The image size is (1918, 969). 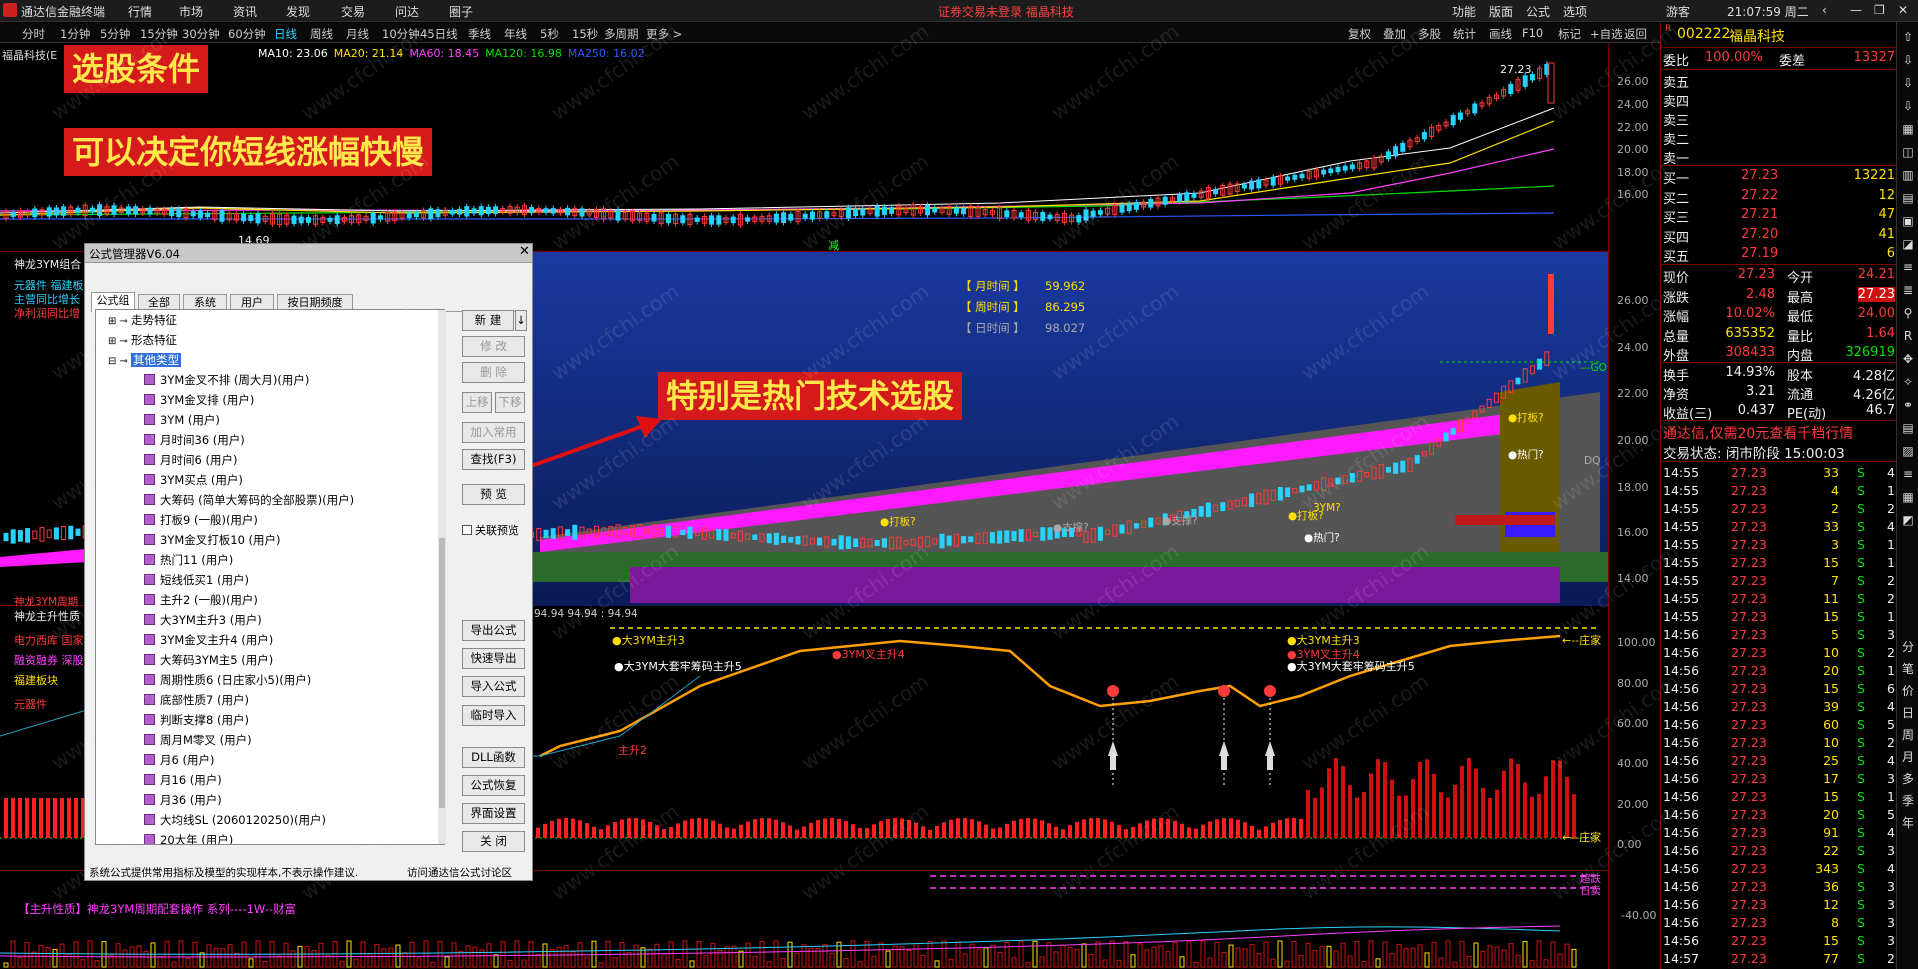 What do you see at coordinates (201, 600) in the screenshot?
I see `formula-item: 主升2 (一般)(用户)` at bounding box center [201, 600].